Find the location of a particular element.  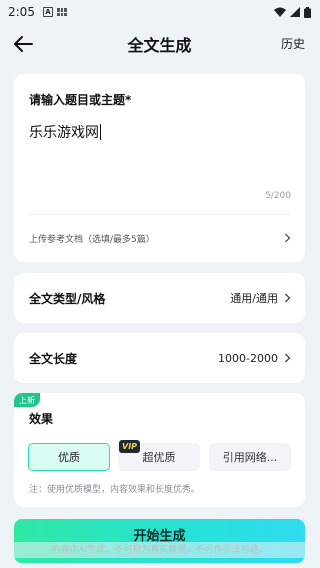

topic-label: 请输入题目或主题* is located at coordinates (80, 100).